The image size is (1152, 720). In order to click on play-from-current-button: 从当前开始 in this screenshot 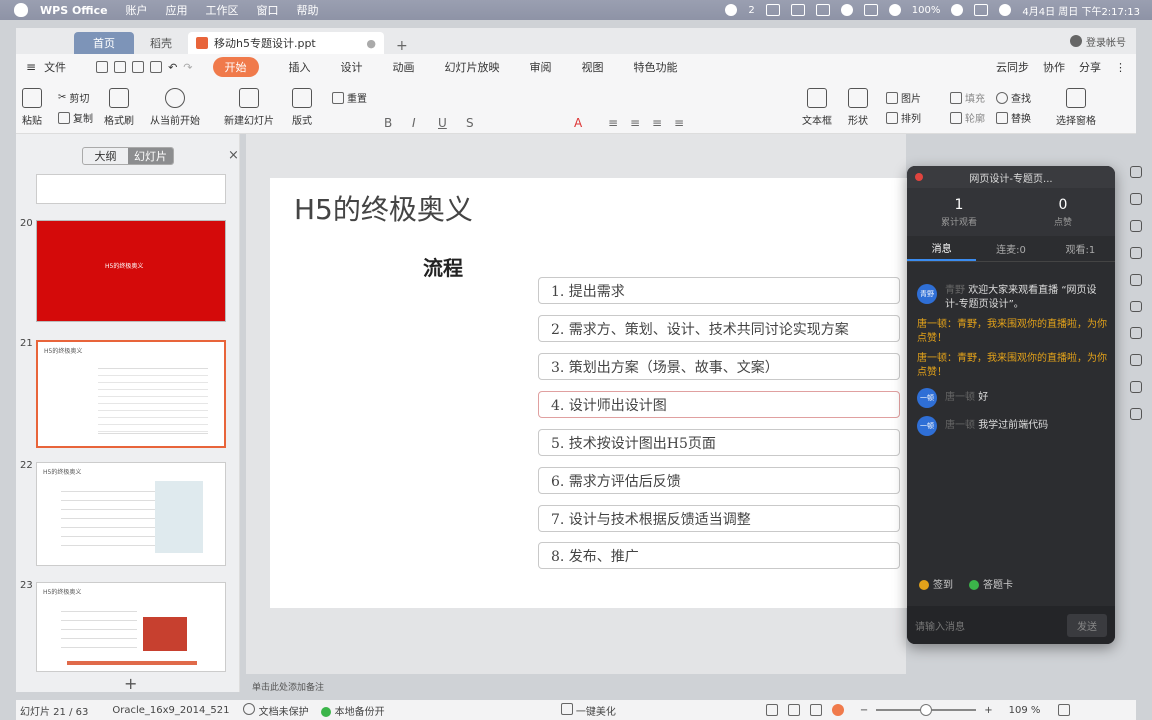, I will do `click(175, 107)`.